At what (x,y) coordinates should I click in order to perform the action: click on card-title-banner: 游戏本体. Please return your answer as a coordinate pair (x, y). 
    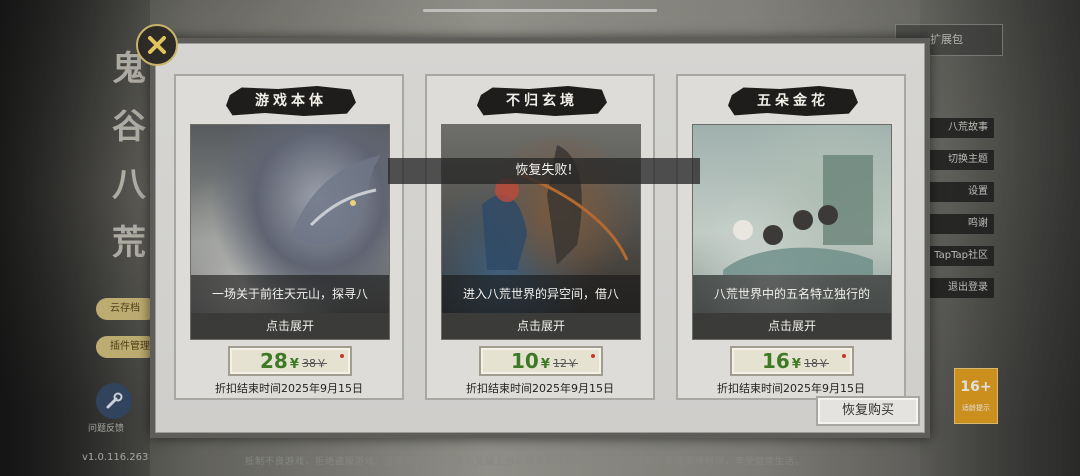
    Looking at the image, I should click on (291, 101).